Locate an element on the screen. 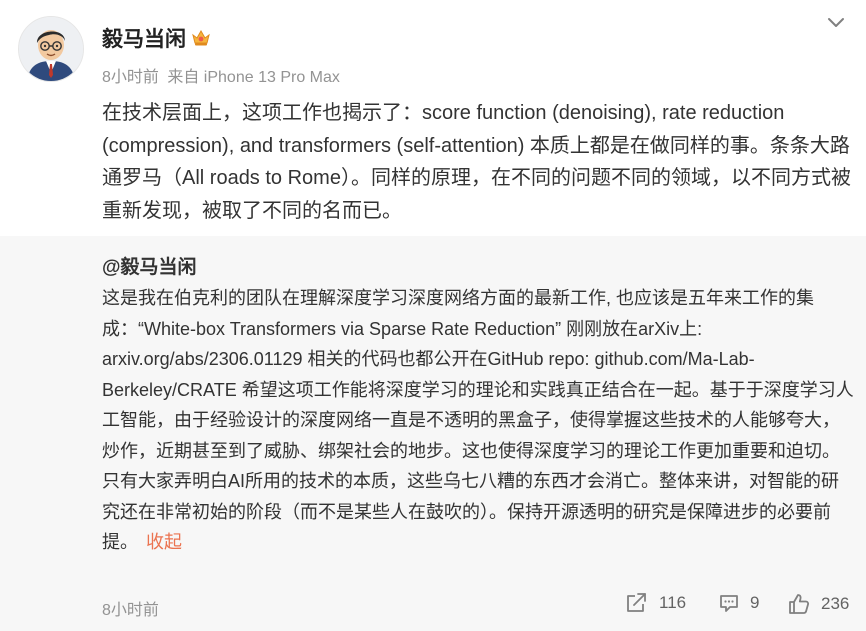 Image resolution: width=866 pixels, height=631 pixels. username: 毅马当闲 is located at coordinates (144, 38).